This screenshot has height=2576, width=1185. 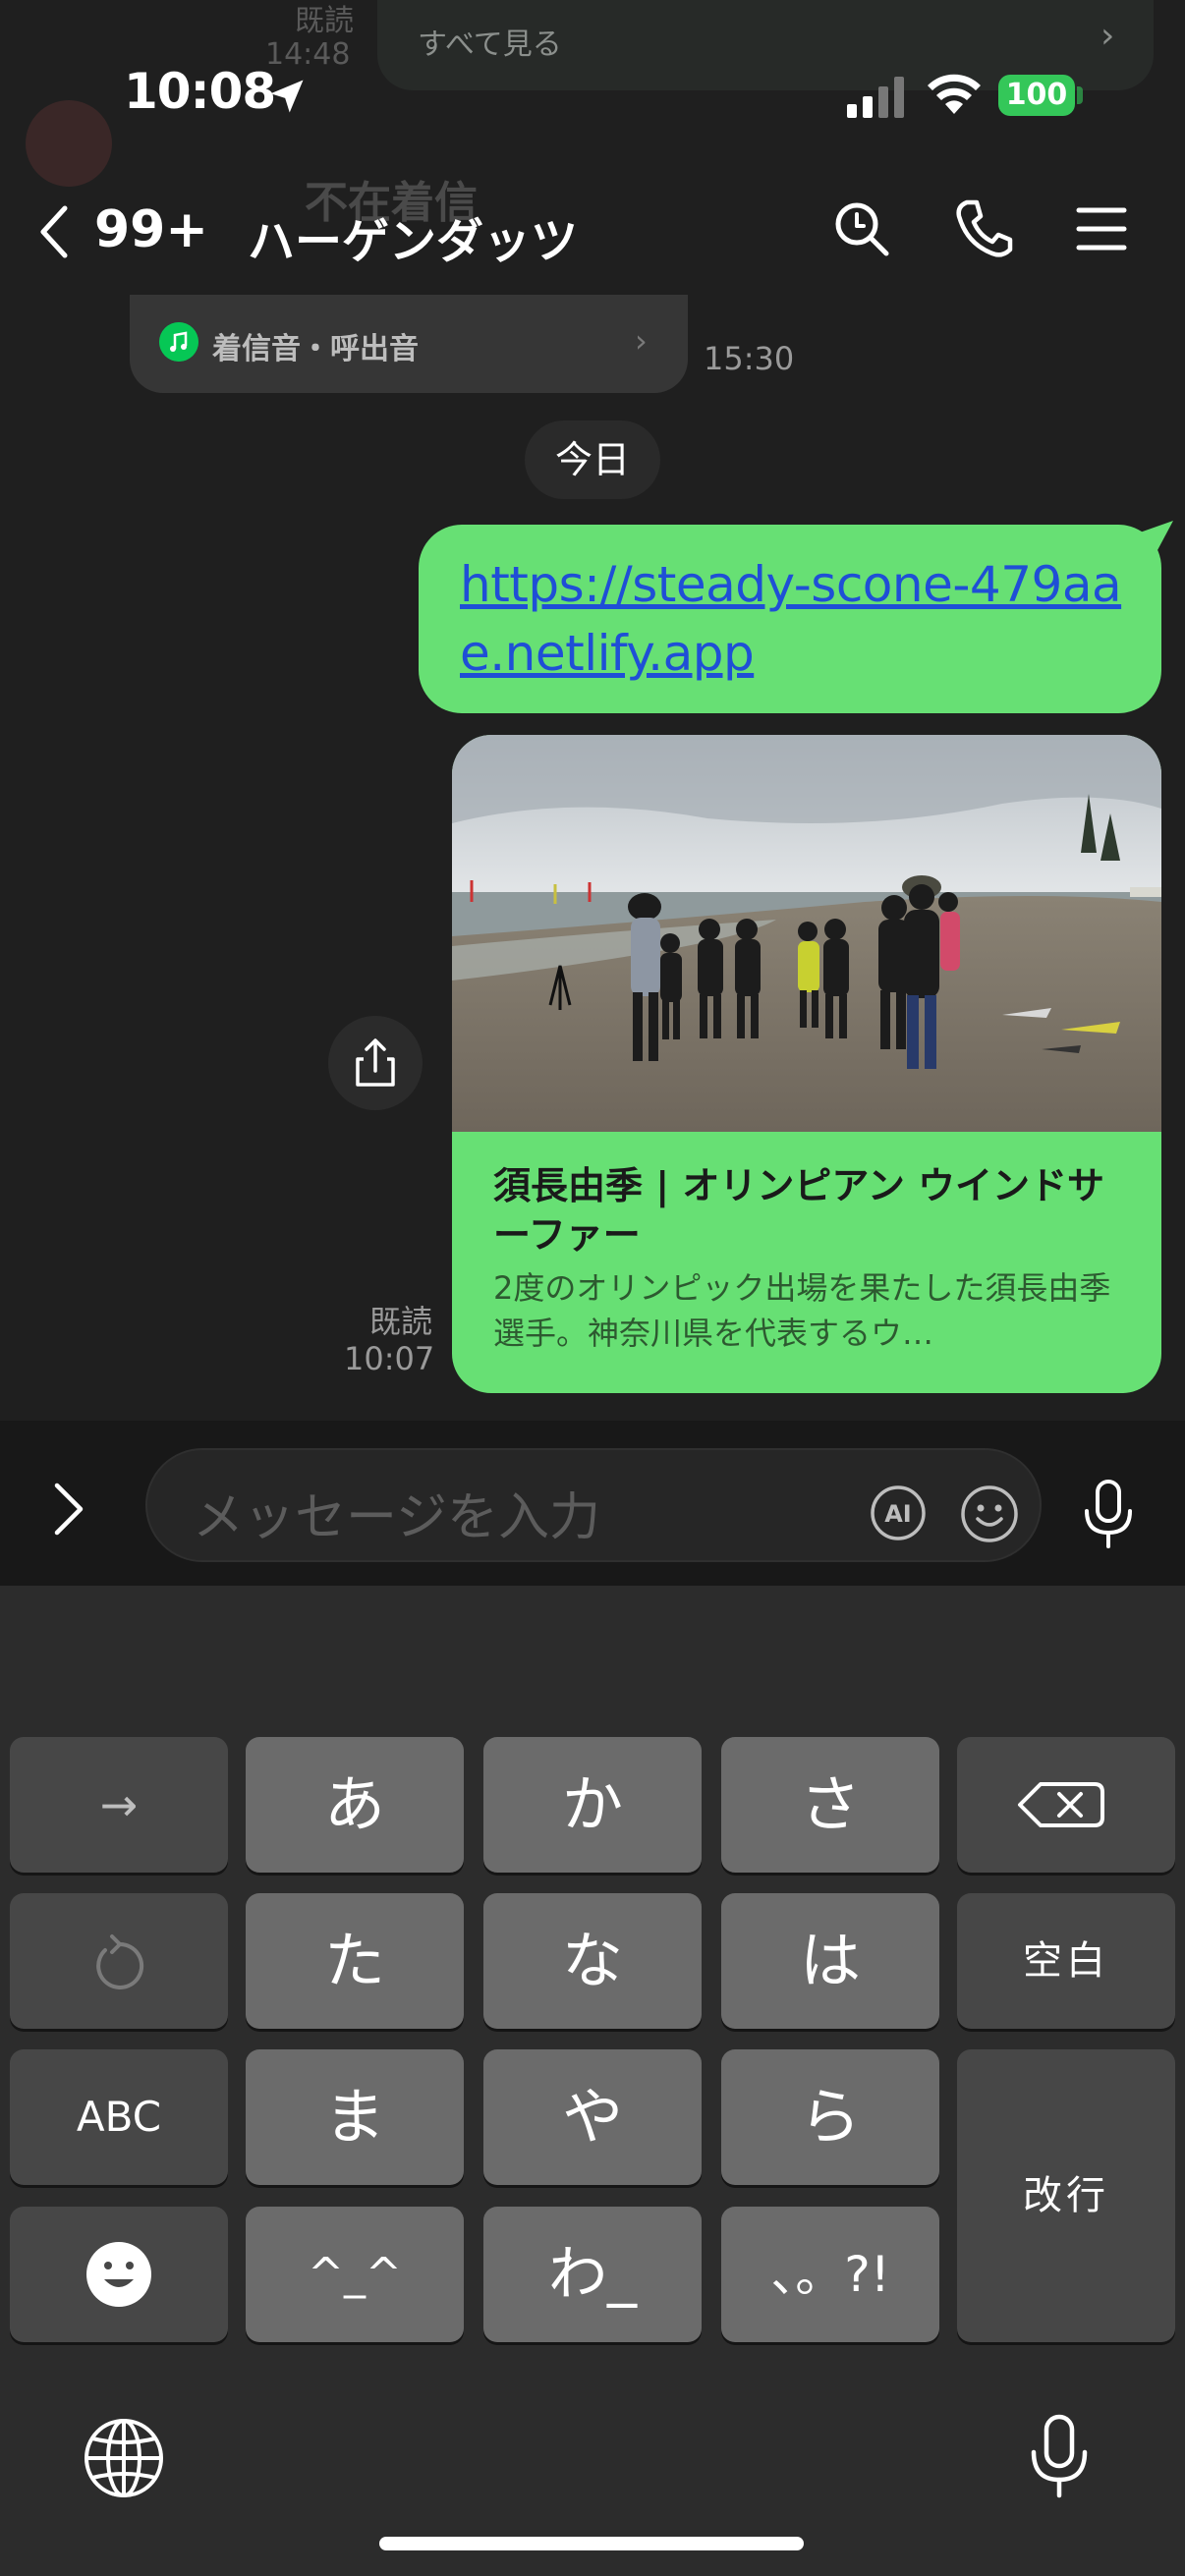 I want to click on search-icon, so click(x=862, y=228).